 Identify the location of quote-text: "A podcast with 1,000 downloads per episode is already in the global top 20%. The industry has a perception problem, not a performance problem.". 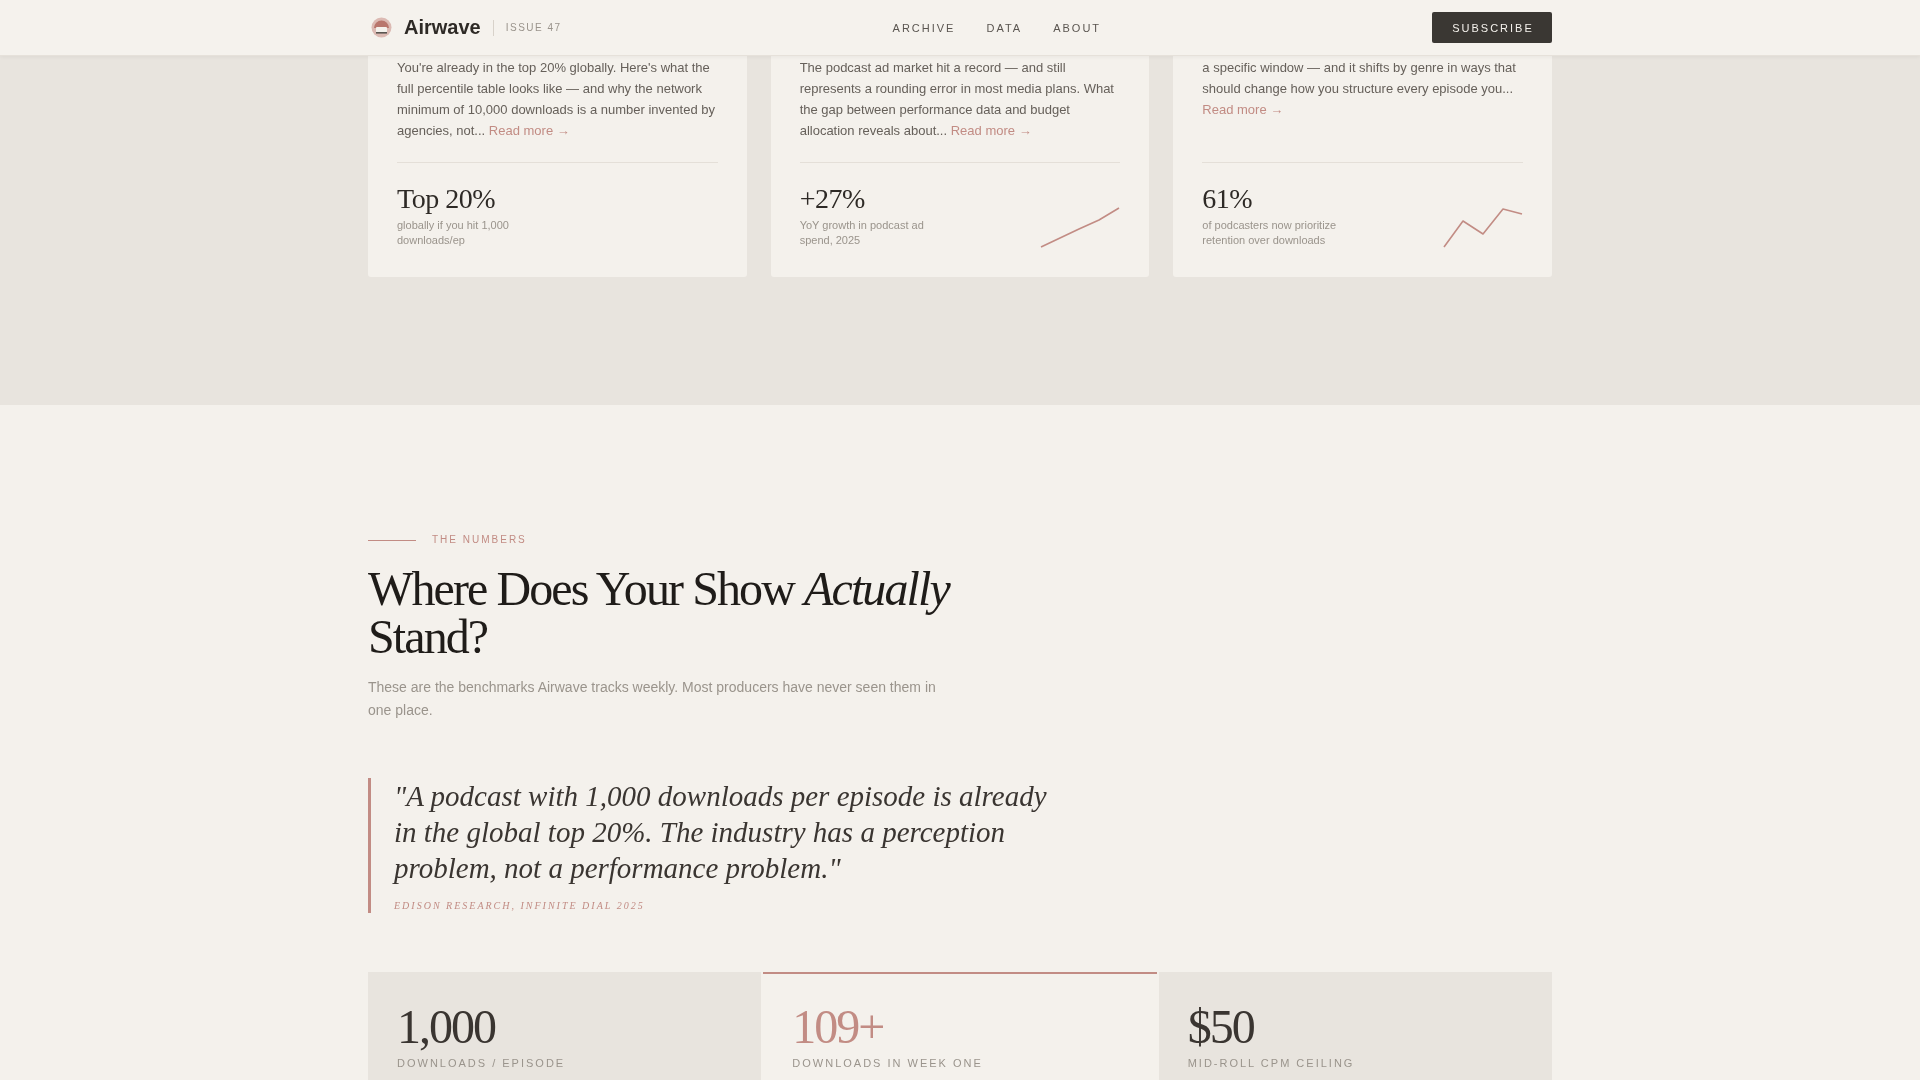
(721, 832).